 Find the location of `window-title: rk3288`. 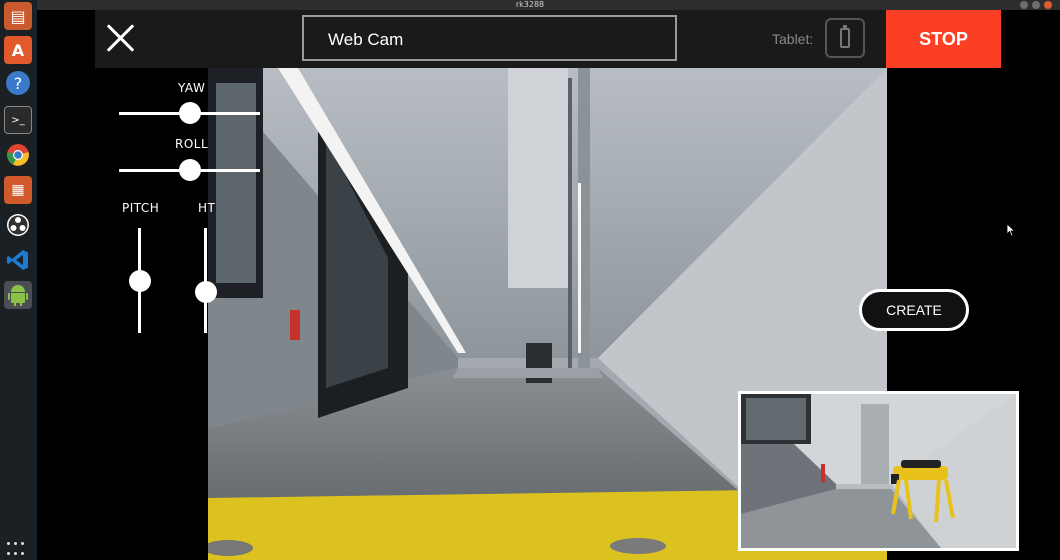

window-title: rk3288 is located at coordinates (530, 4).